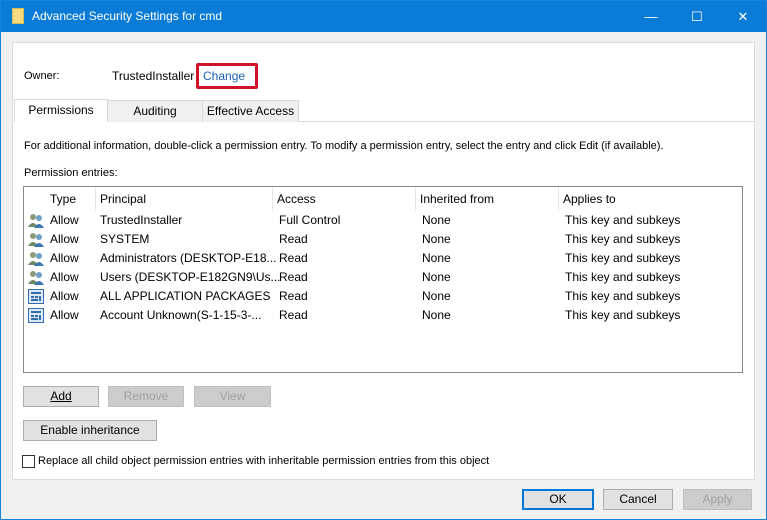 This screenshot has height=520, width=767. I want to click on cell-principal: SYSTEM, so click(125, 239).